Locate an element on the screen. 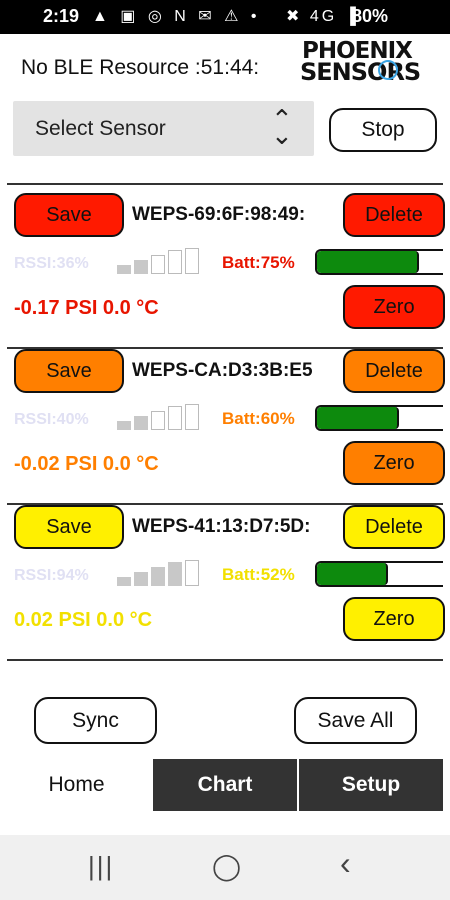 Image resolution: width=450 pixels, height=900 pixels. sensor-name: WEPS-41:13:D7:5D: is located at coordinates (221, 526).